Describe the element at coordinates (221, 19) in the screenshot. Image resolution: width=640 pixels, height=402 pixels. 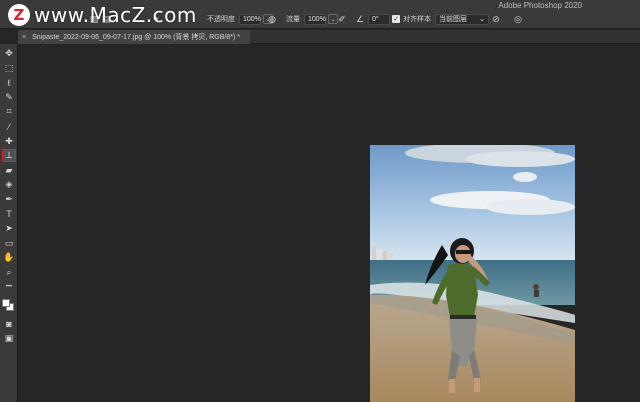
I see `opacity-label: 不透明度` at that location.